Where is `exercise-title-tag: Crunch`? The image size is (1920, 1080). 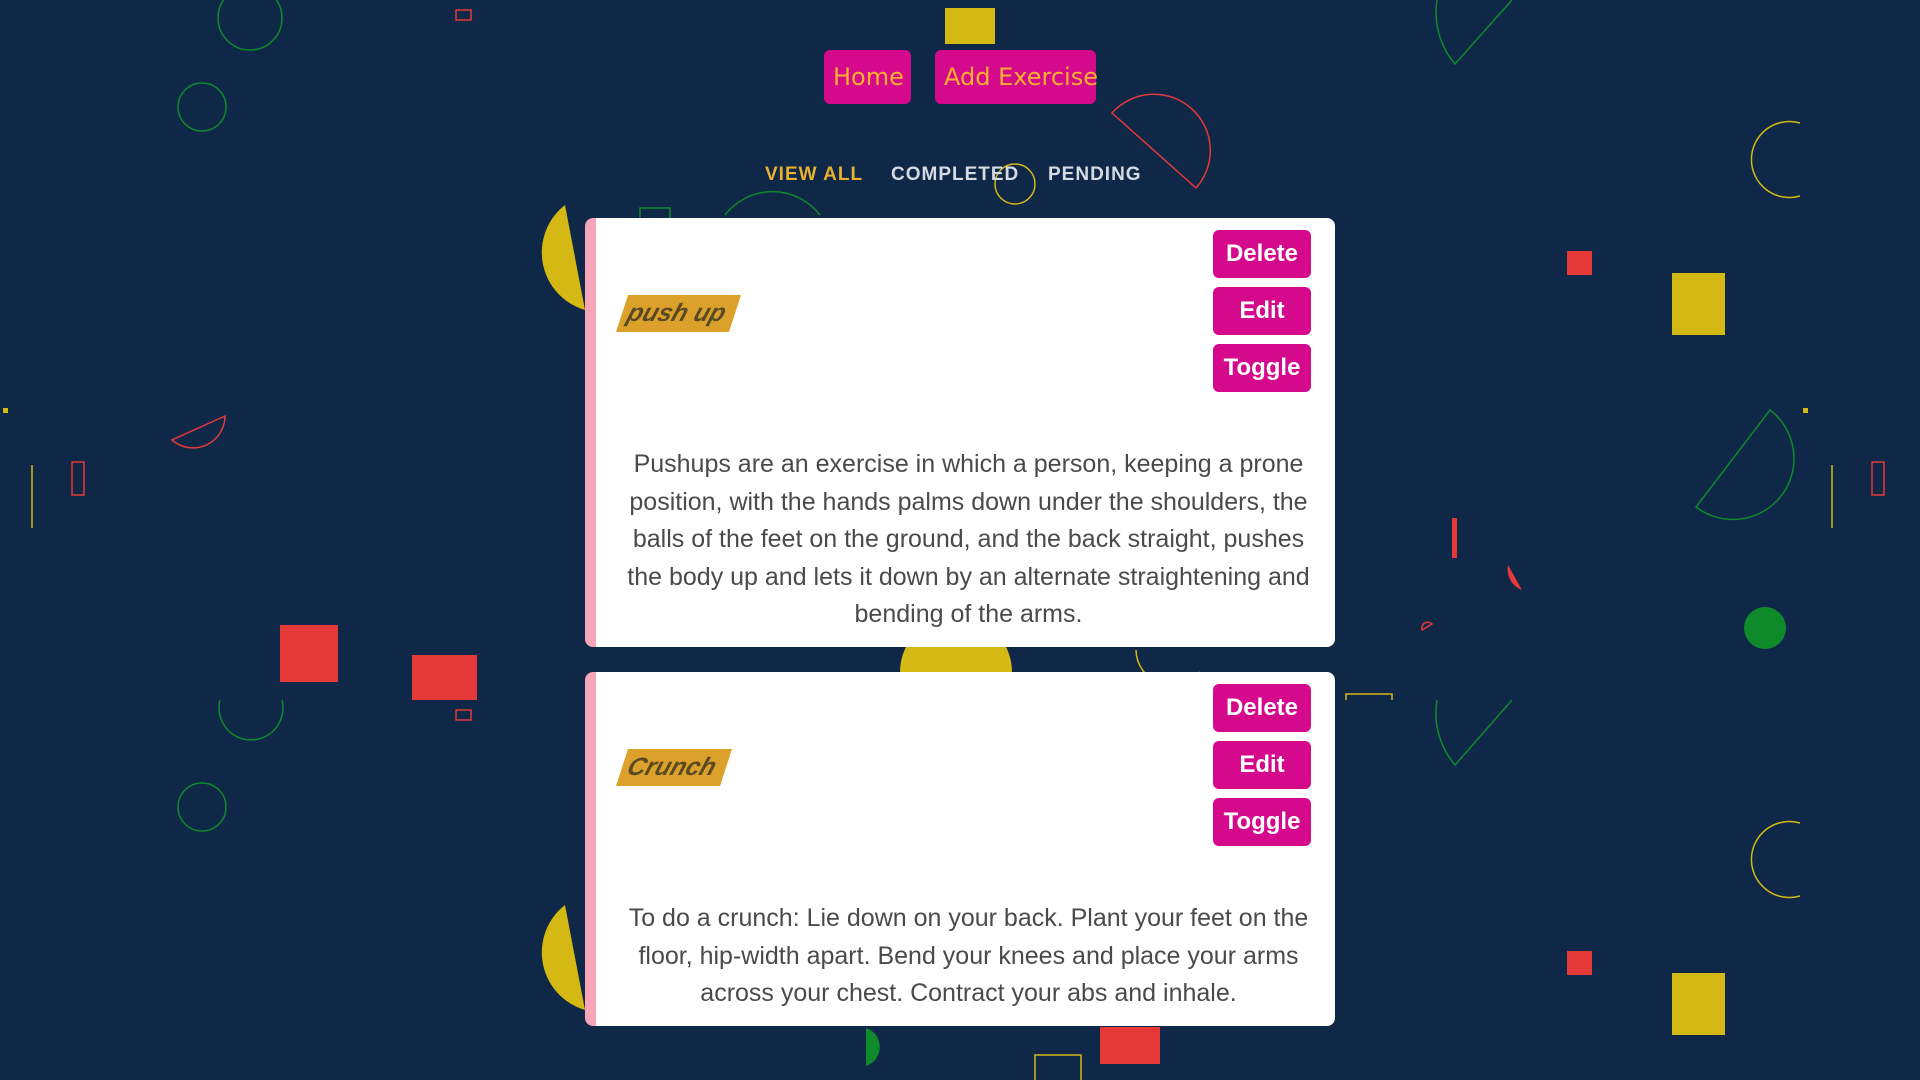
exercise-title-tag: Crunch is located at coordinates (674, 767).